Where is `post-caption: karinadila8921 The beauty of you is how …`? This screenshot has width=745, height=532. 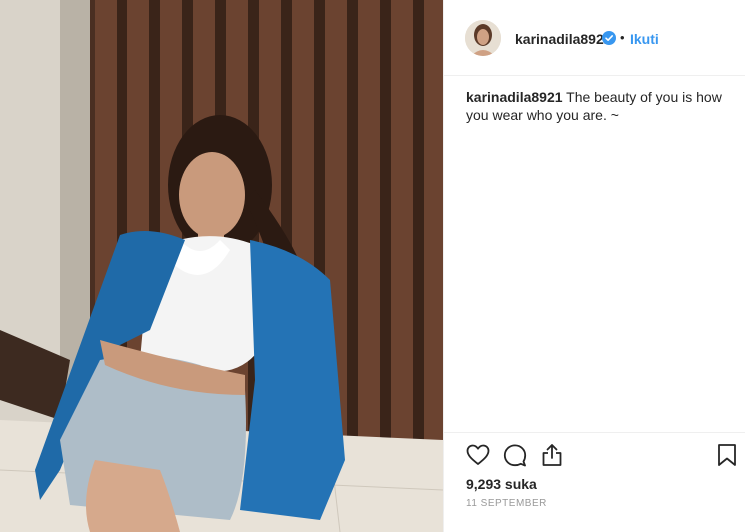 post-caption: karinadila8921 The beauty of you is how … is located at coordinates (599, 106).